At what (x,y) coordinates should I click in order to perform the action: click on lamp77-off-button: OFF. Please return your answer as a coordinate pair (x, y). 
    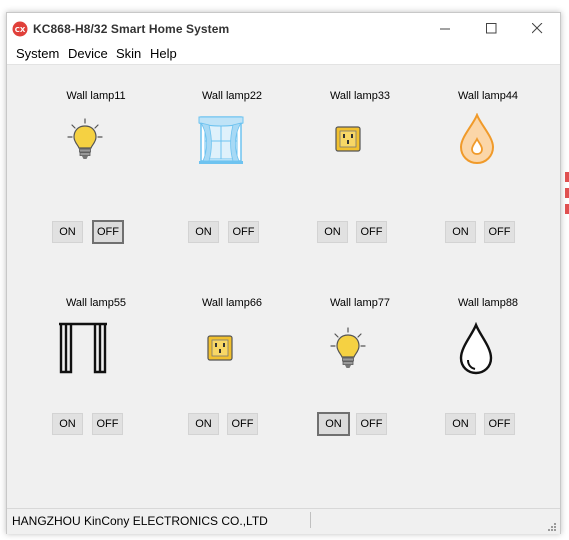
    Looking at the image, I should click on (371, 424).